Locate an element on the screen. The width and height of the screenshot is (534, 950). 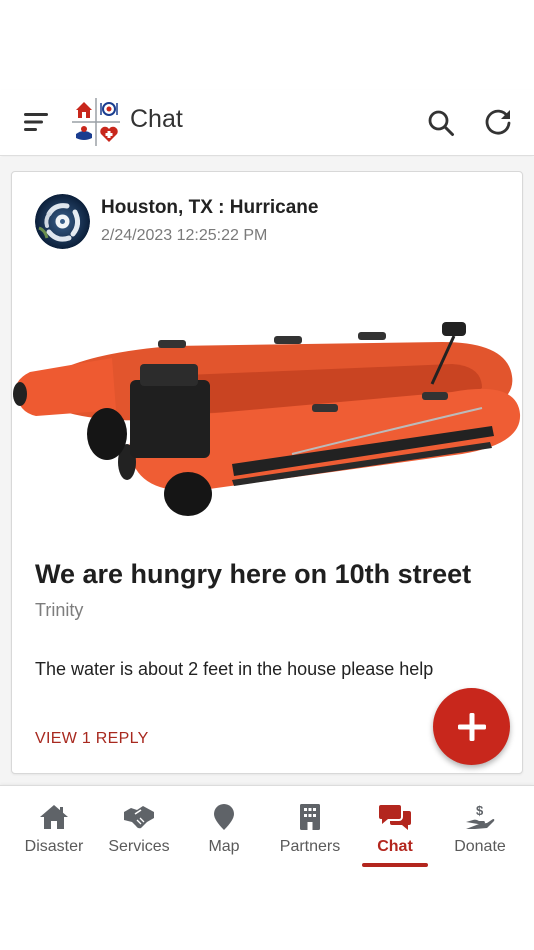
nav-item-map: Map is located at coordinates (224, 827).